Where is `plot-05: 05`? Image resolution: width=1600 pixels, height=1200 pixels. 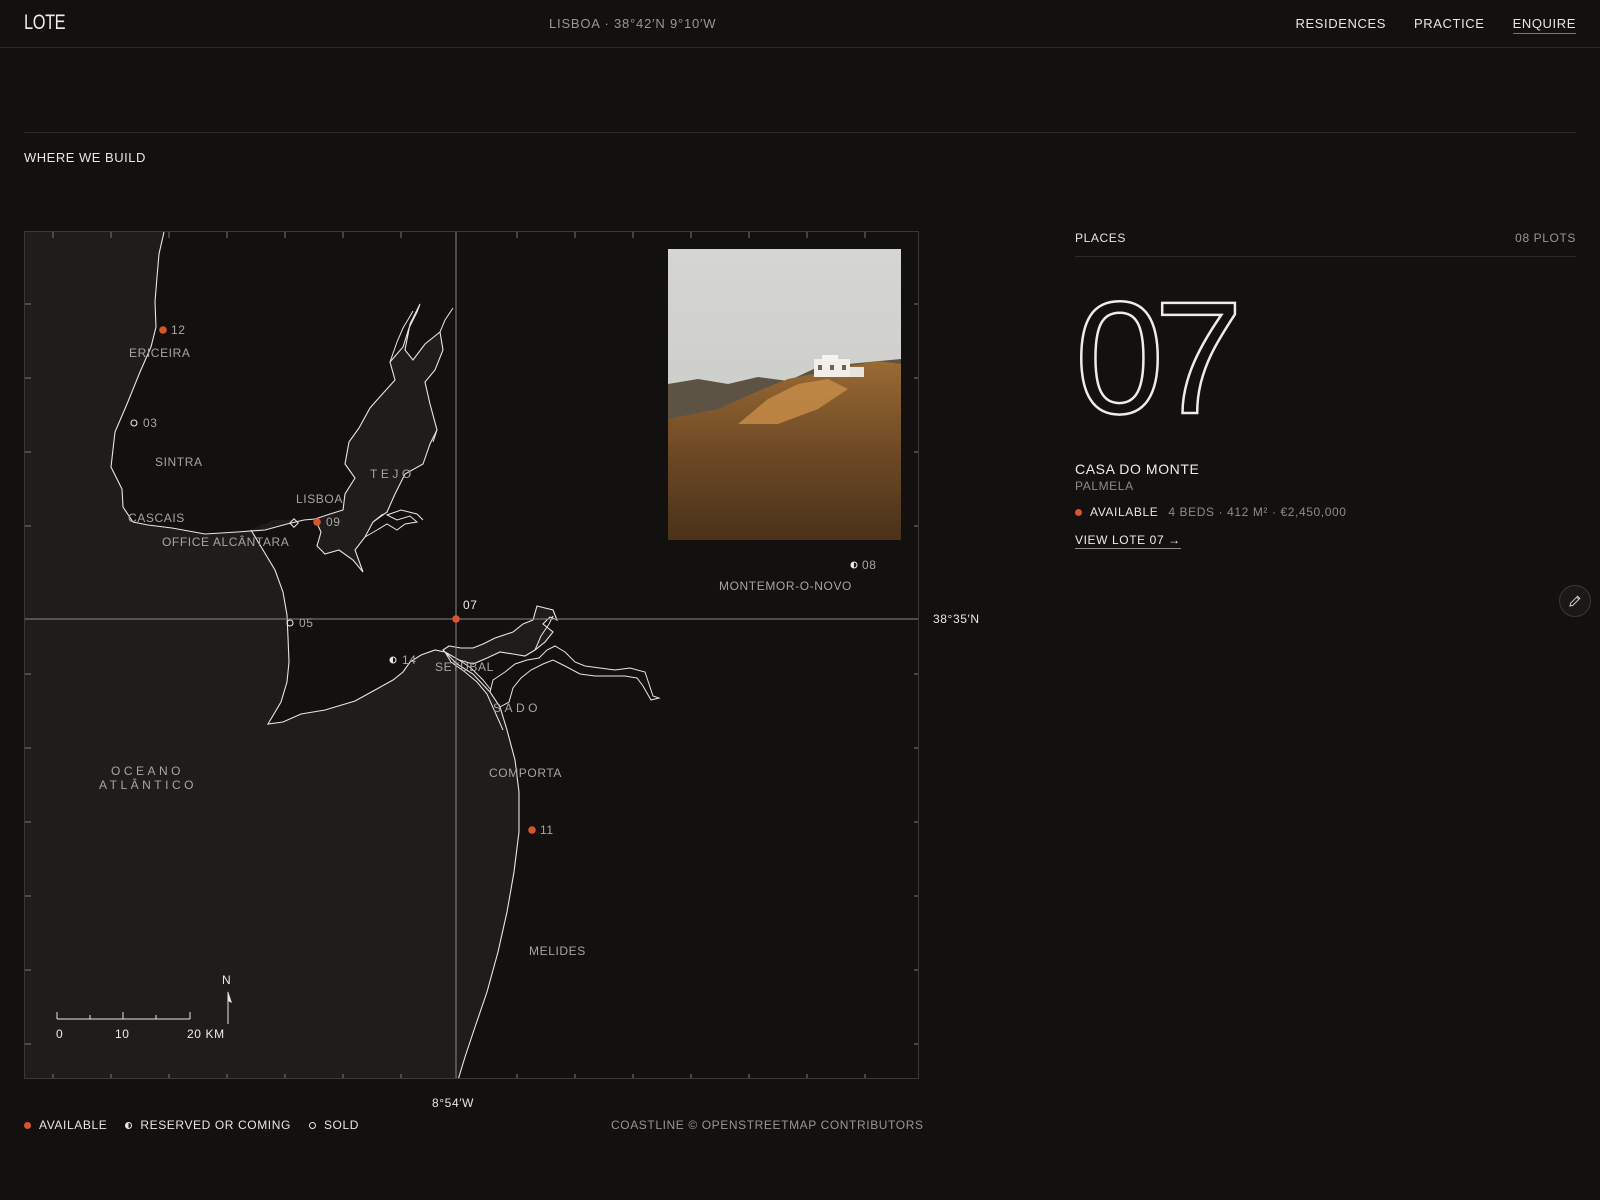 plot-05: 05 is located at coordinates (300, 623).